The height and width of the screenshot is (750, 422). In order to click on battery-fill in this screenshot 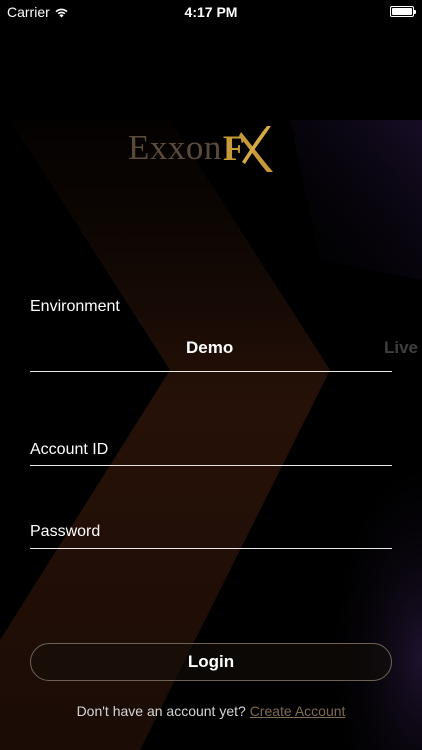, I will do `click(402, 11)`.